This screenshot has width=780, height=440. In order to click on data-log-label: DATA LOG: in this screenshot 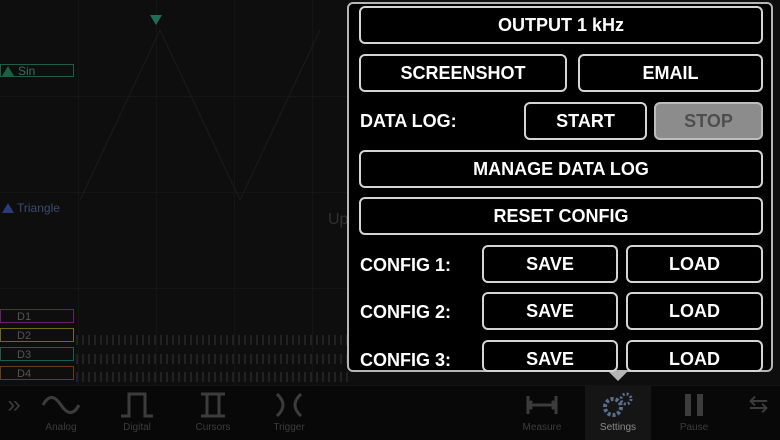, I will do `click(408, 121)`.